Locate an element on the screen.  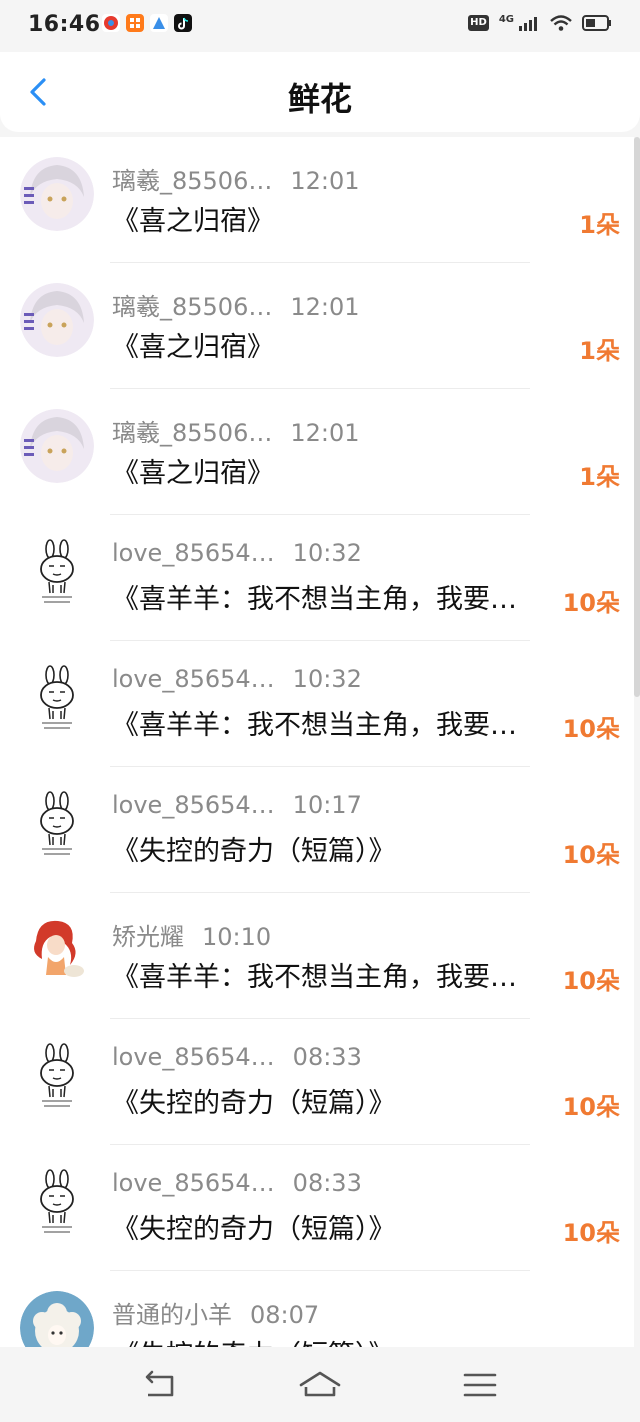
notification-icons is located at coordinates (147, 23).